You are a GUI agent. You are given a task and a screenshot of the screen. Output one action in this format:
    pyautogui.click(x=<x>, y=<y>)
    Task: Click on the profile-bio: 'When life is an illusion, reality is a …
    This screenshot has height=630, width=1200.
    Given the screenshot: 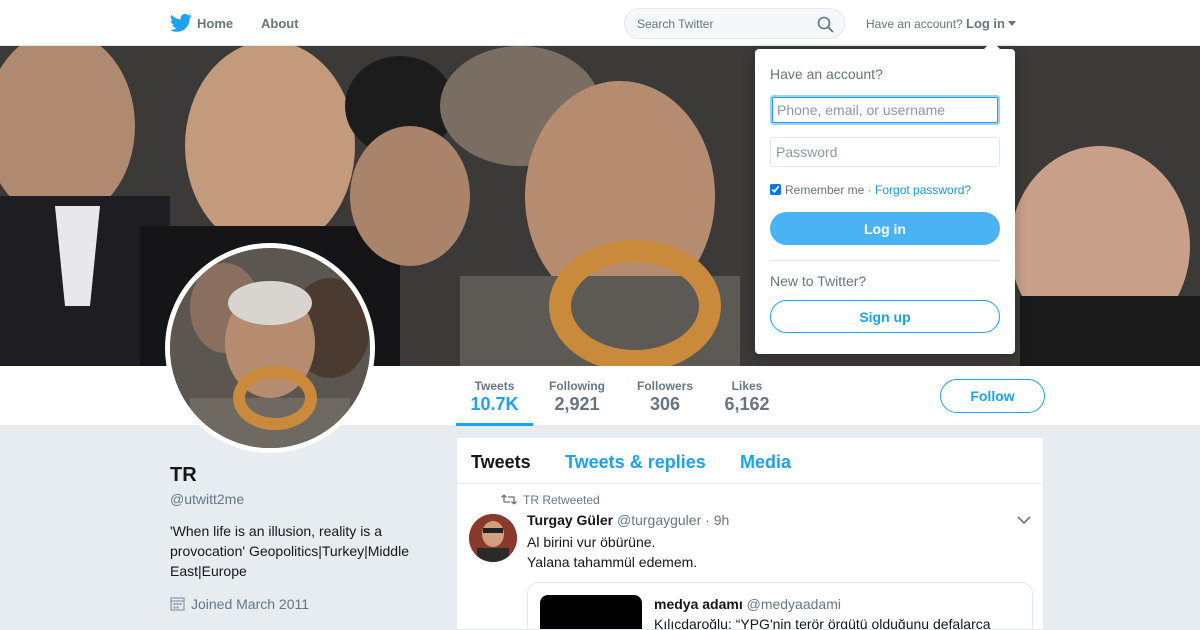 What is the action you would take?
    pyautogui.click(x=289, y=551)
    